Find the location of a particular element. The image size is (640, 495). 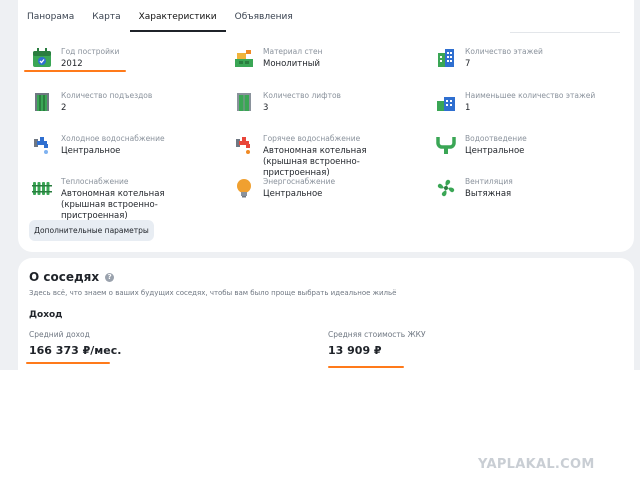

char-cold-water: Холодное водоснабжение Центральное is located at coordinates (121, 145).